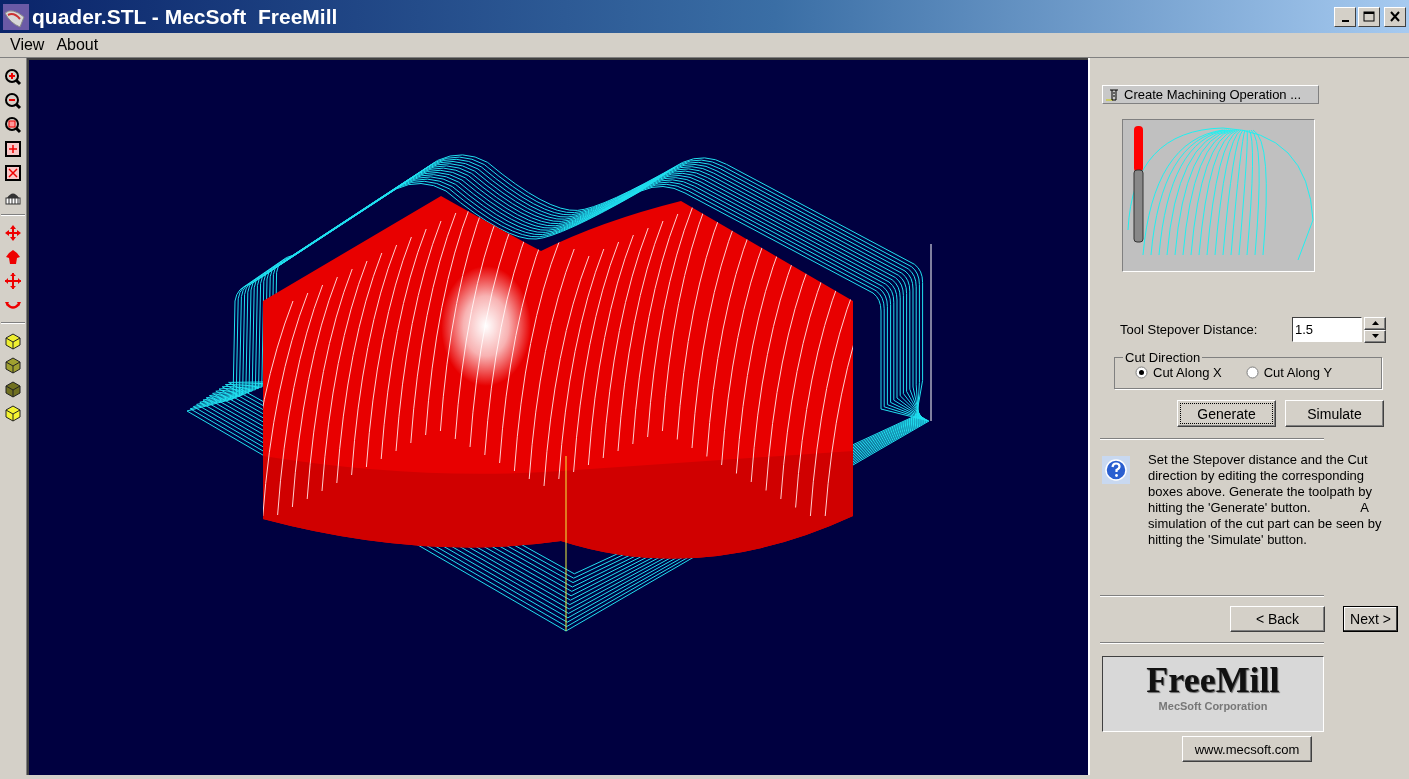 The width and height of the screenshot is (1409, 779). What do you see at coordinates (1213, 680) in the screenshot?
I see `logo-name: FreeMill` at bounding box center [1213, 680].